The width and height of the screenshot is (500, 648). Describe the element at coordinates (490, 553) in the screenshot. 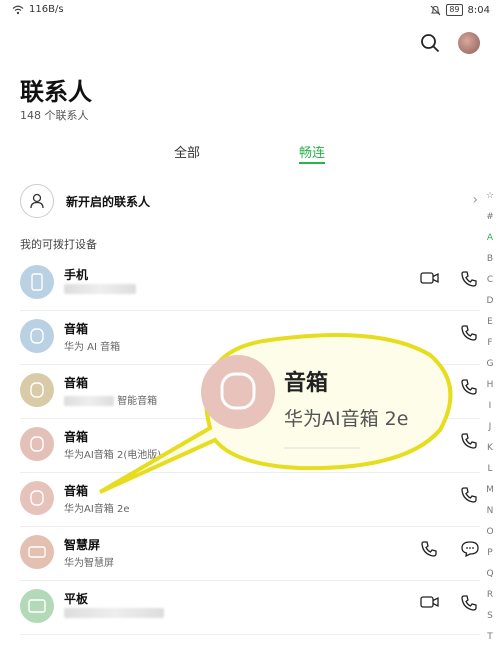

I see `index-letter: P` at that location.